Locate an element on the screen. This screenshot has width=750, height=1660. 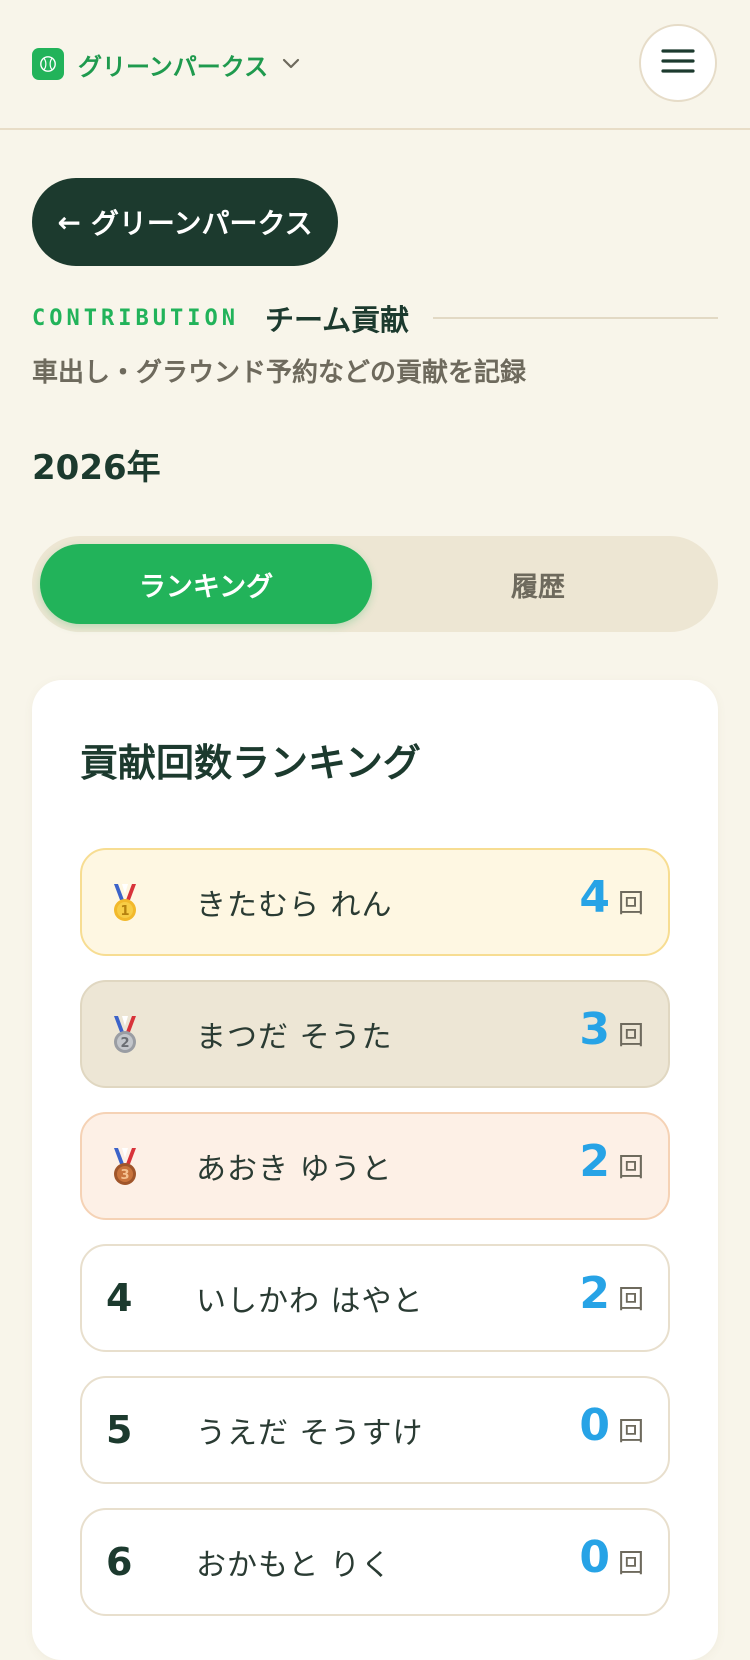
member-name: うえだ そうすけ is located at coordinates (310, 1433).